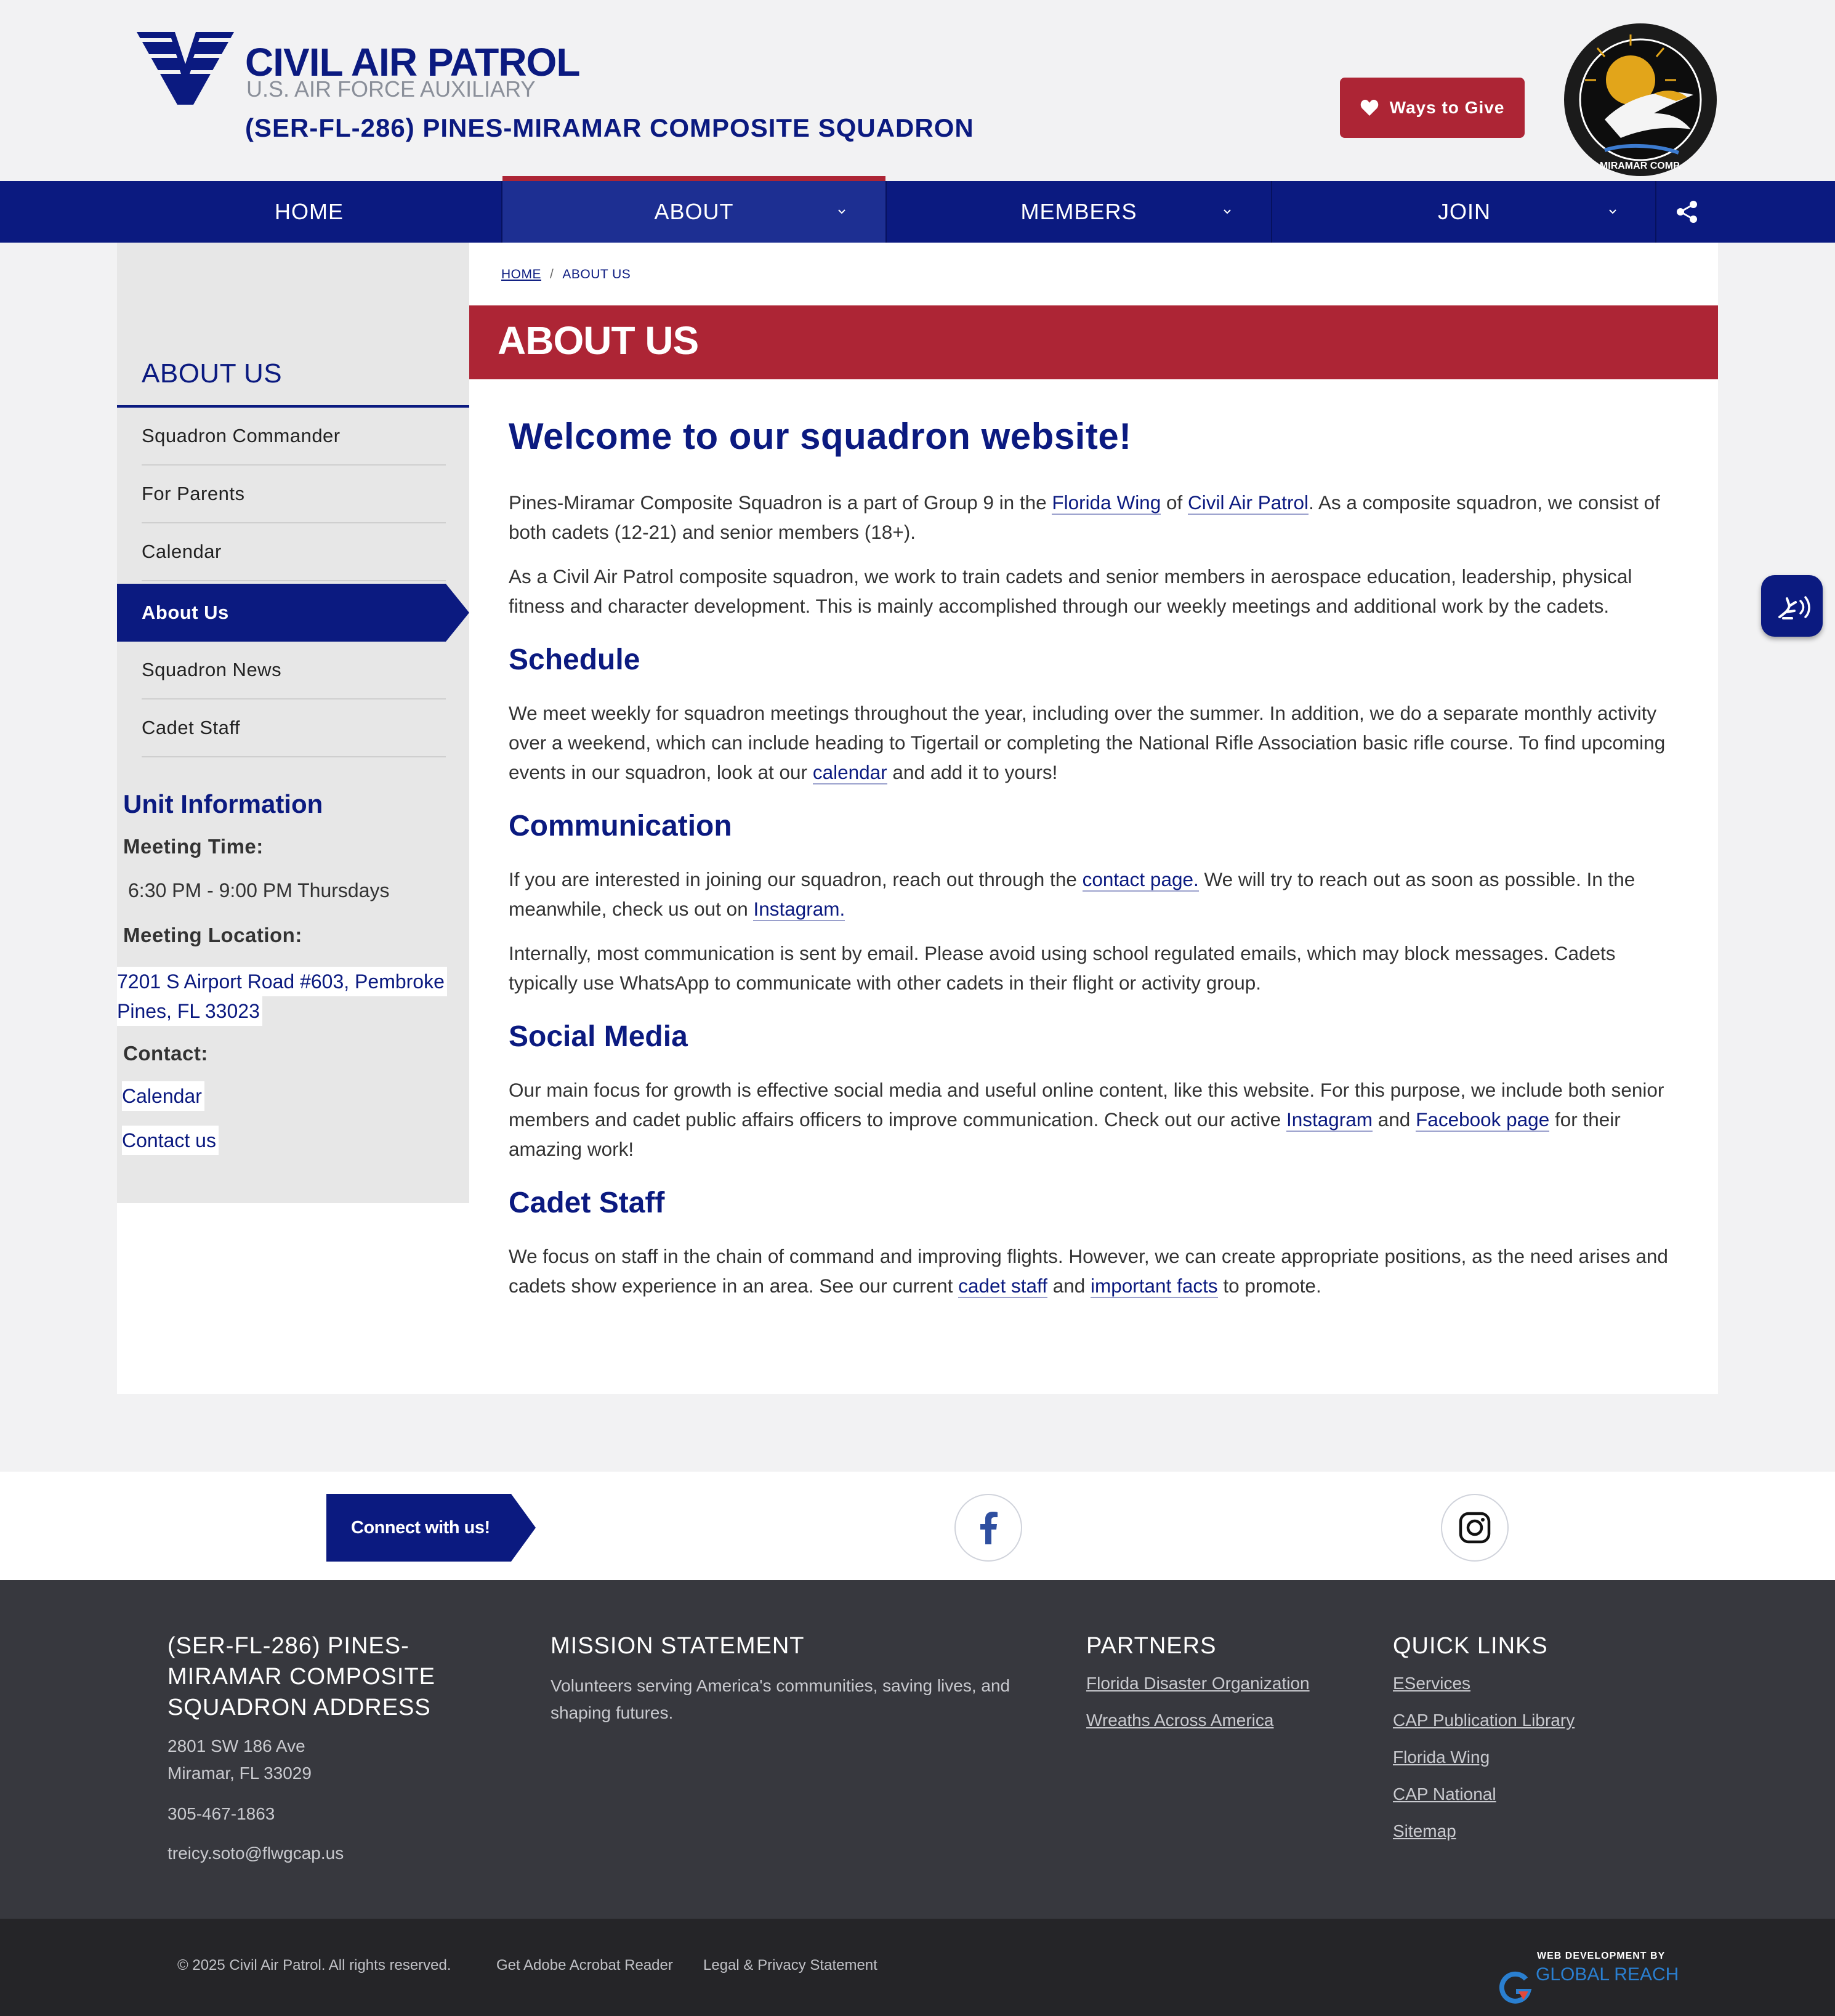 The width and height of the screenshot is (1835, 2016). What do you see at coordinates (294, 728) in the screenshot?
I see `sidebar-item-cadet-staff: Cadet Staff` at bounding box center [294, 728].